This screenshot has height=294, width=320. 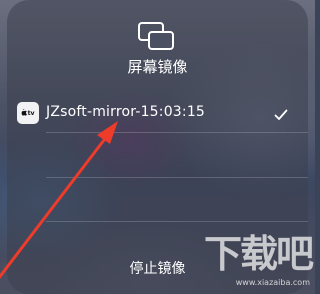 What do you see at coordinates (157, 67) in the screenshot?
I see `panel-title: 屏幕镜像` at bounding box center [157, 67].